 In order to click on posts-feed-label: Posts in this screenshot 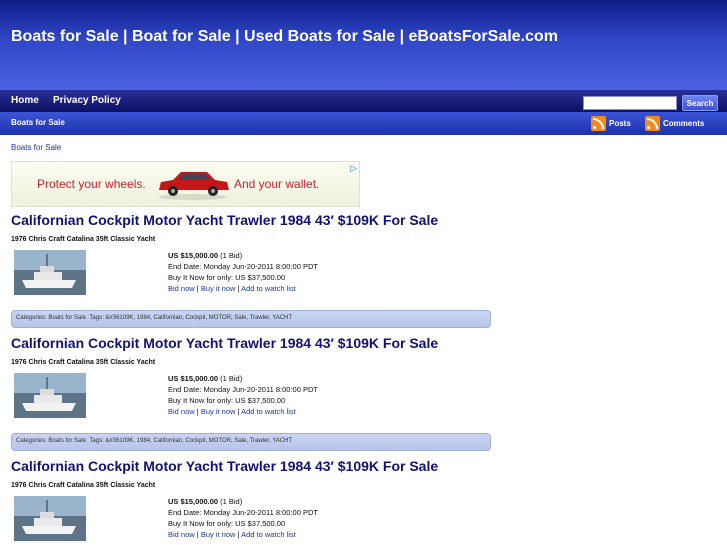, I will do `click(620, 123)`.